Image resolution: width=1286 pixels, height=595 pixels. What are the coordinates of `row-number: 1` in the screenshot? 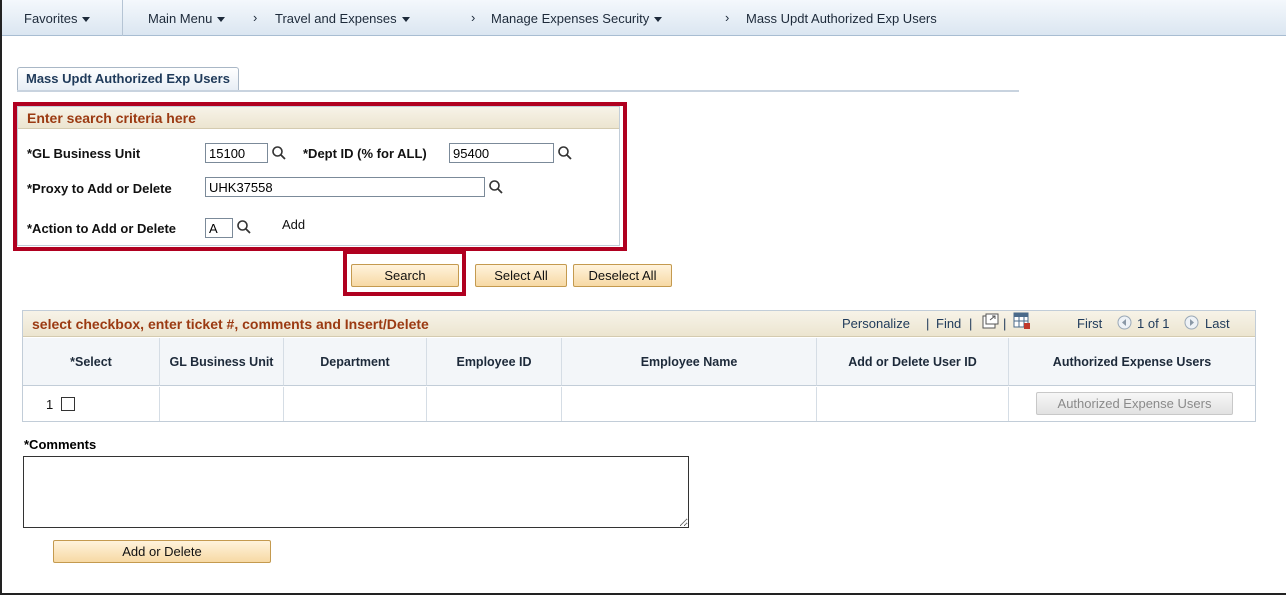 It's located at (50, 404).